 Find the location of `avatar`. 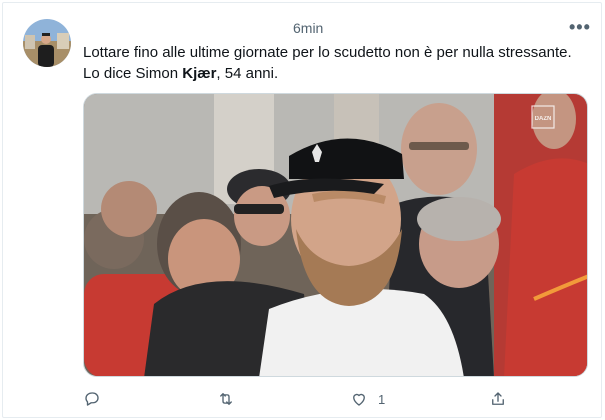

avatar is located at coordinates (47, 43).